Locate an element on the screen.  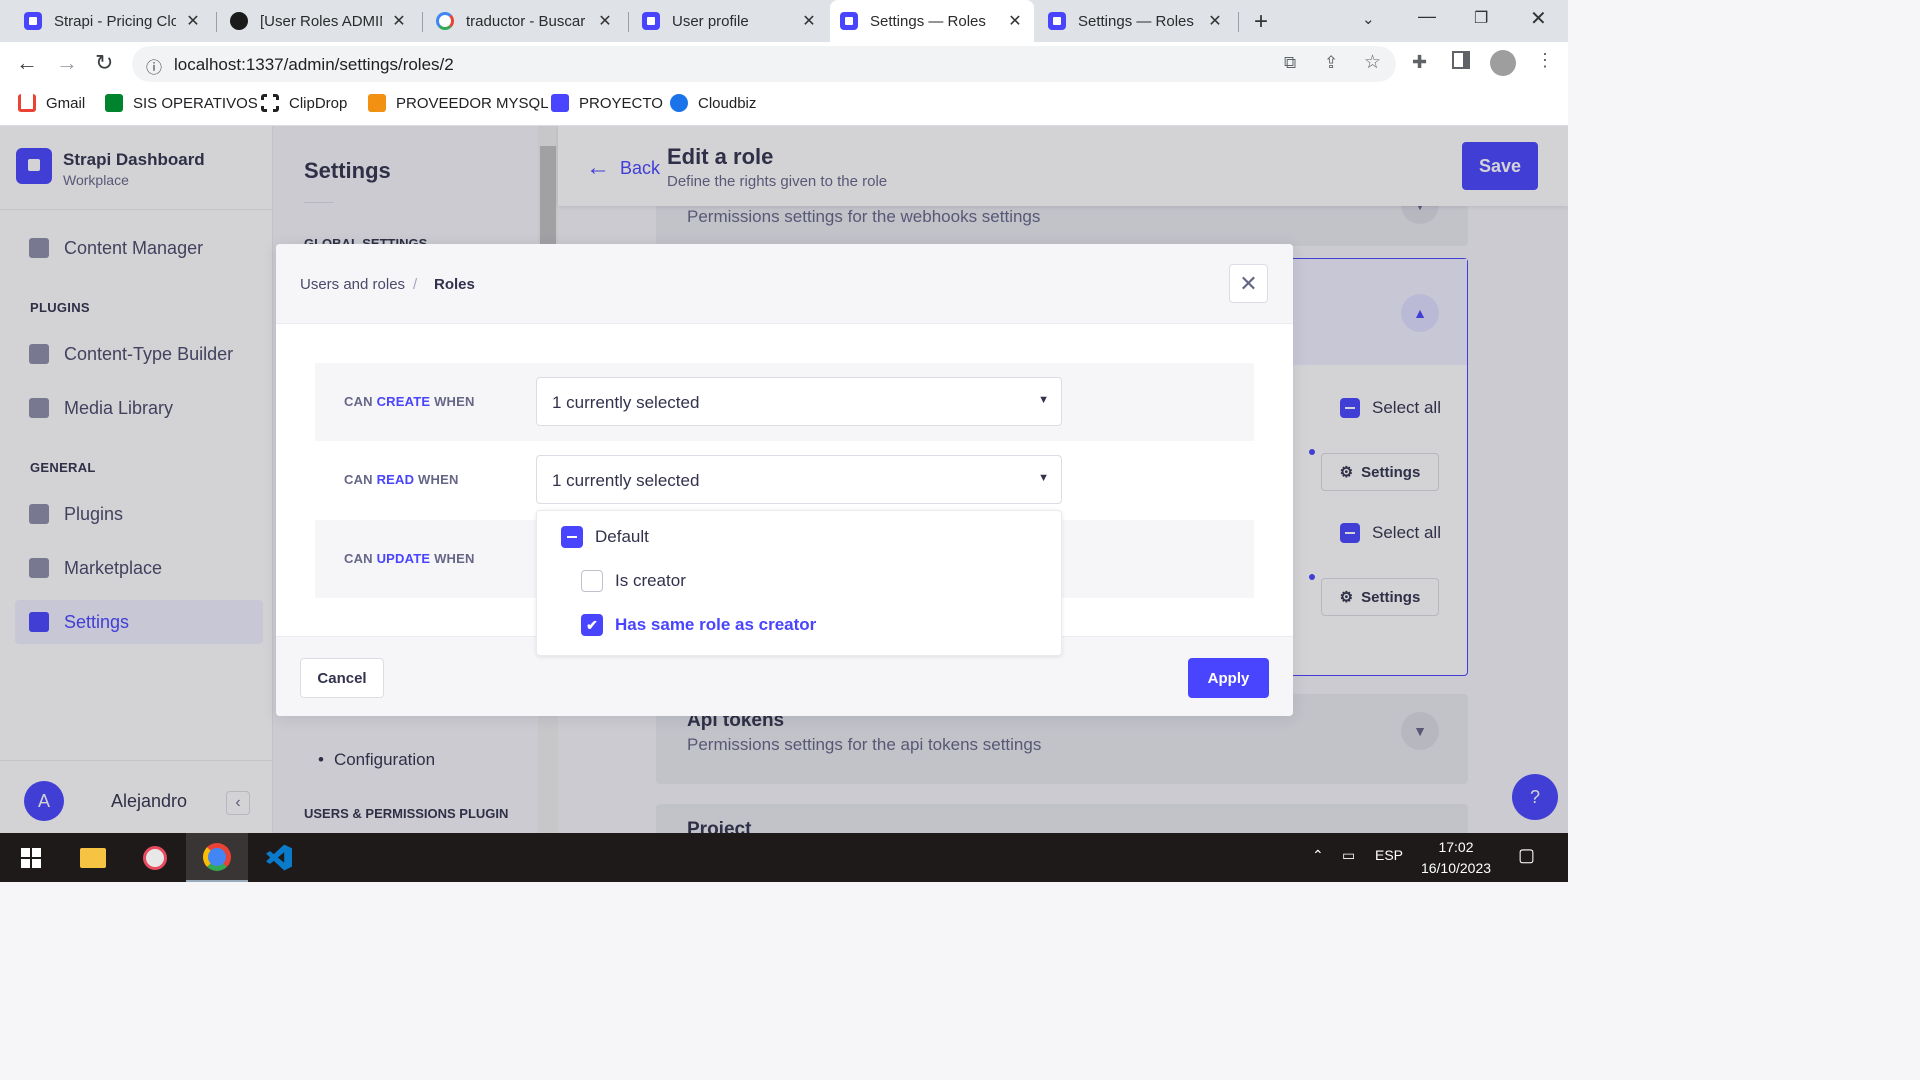
bookmark-star-icon: ☆ is located at coordinates (1372, 62).